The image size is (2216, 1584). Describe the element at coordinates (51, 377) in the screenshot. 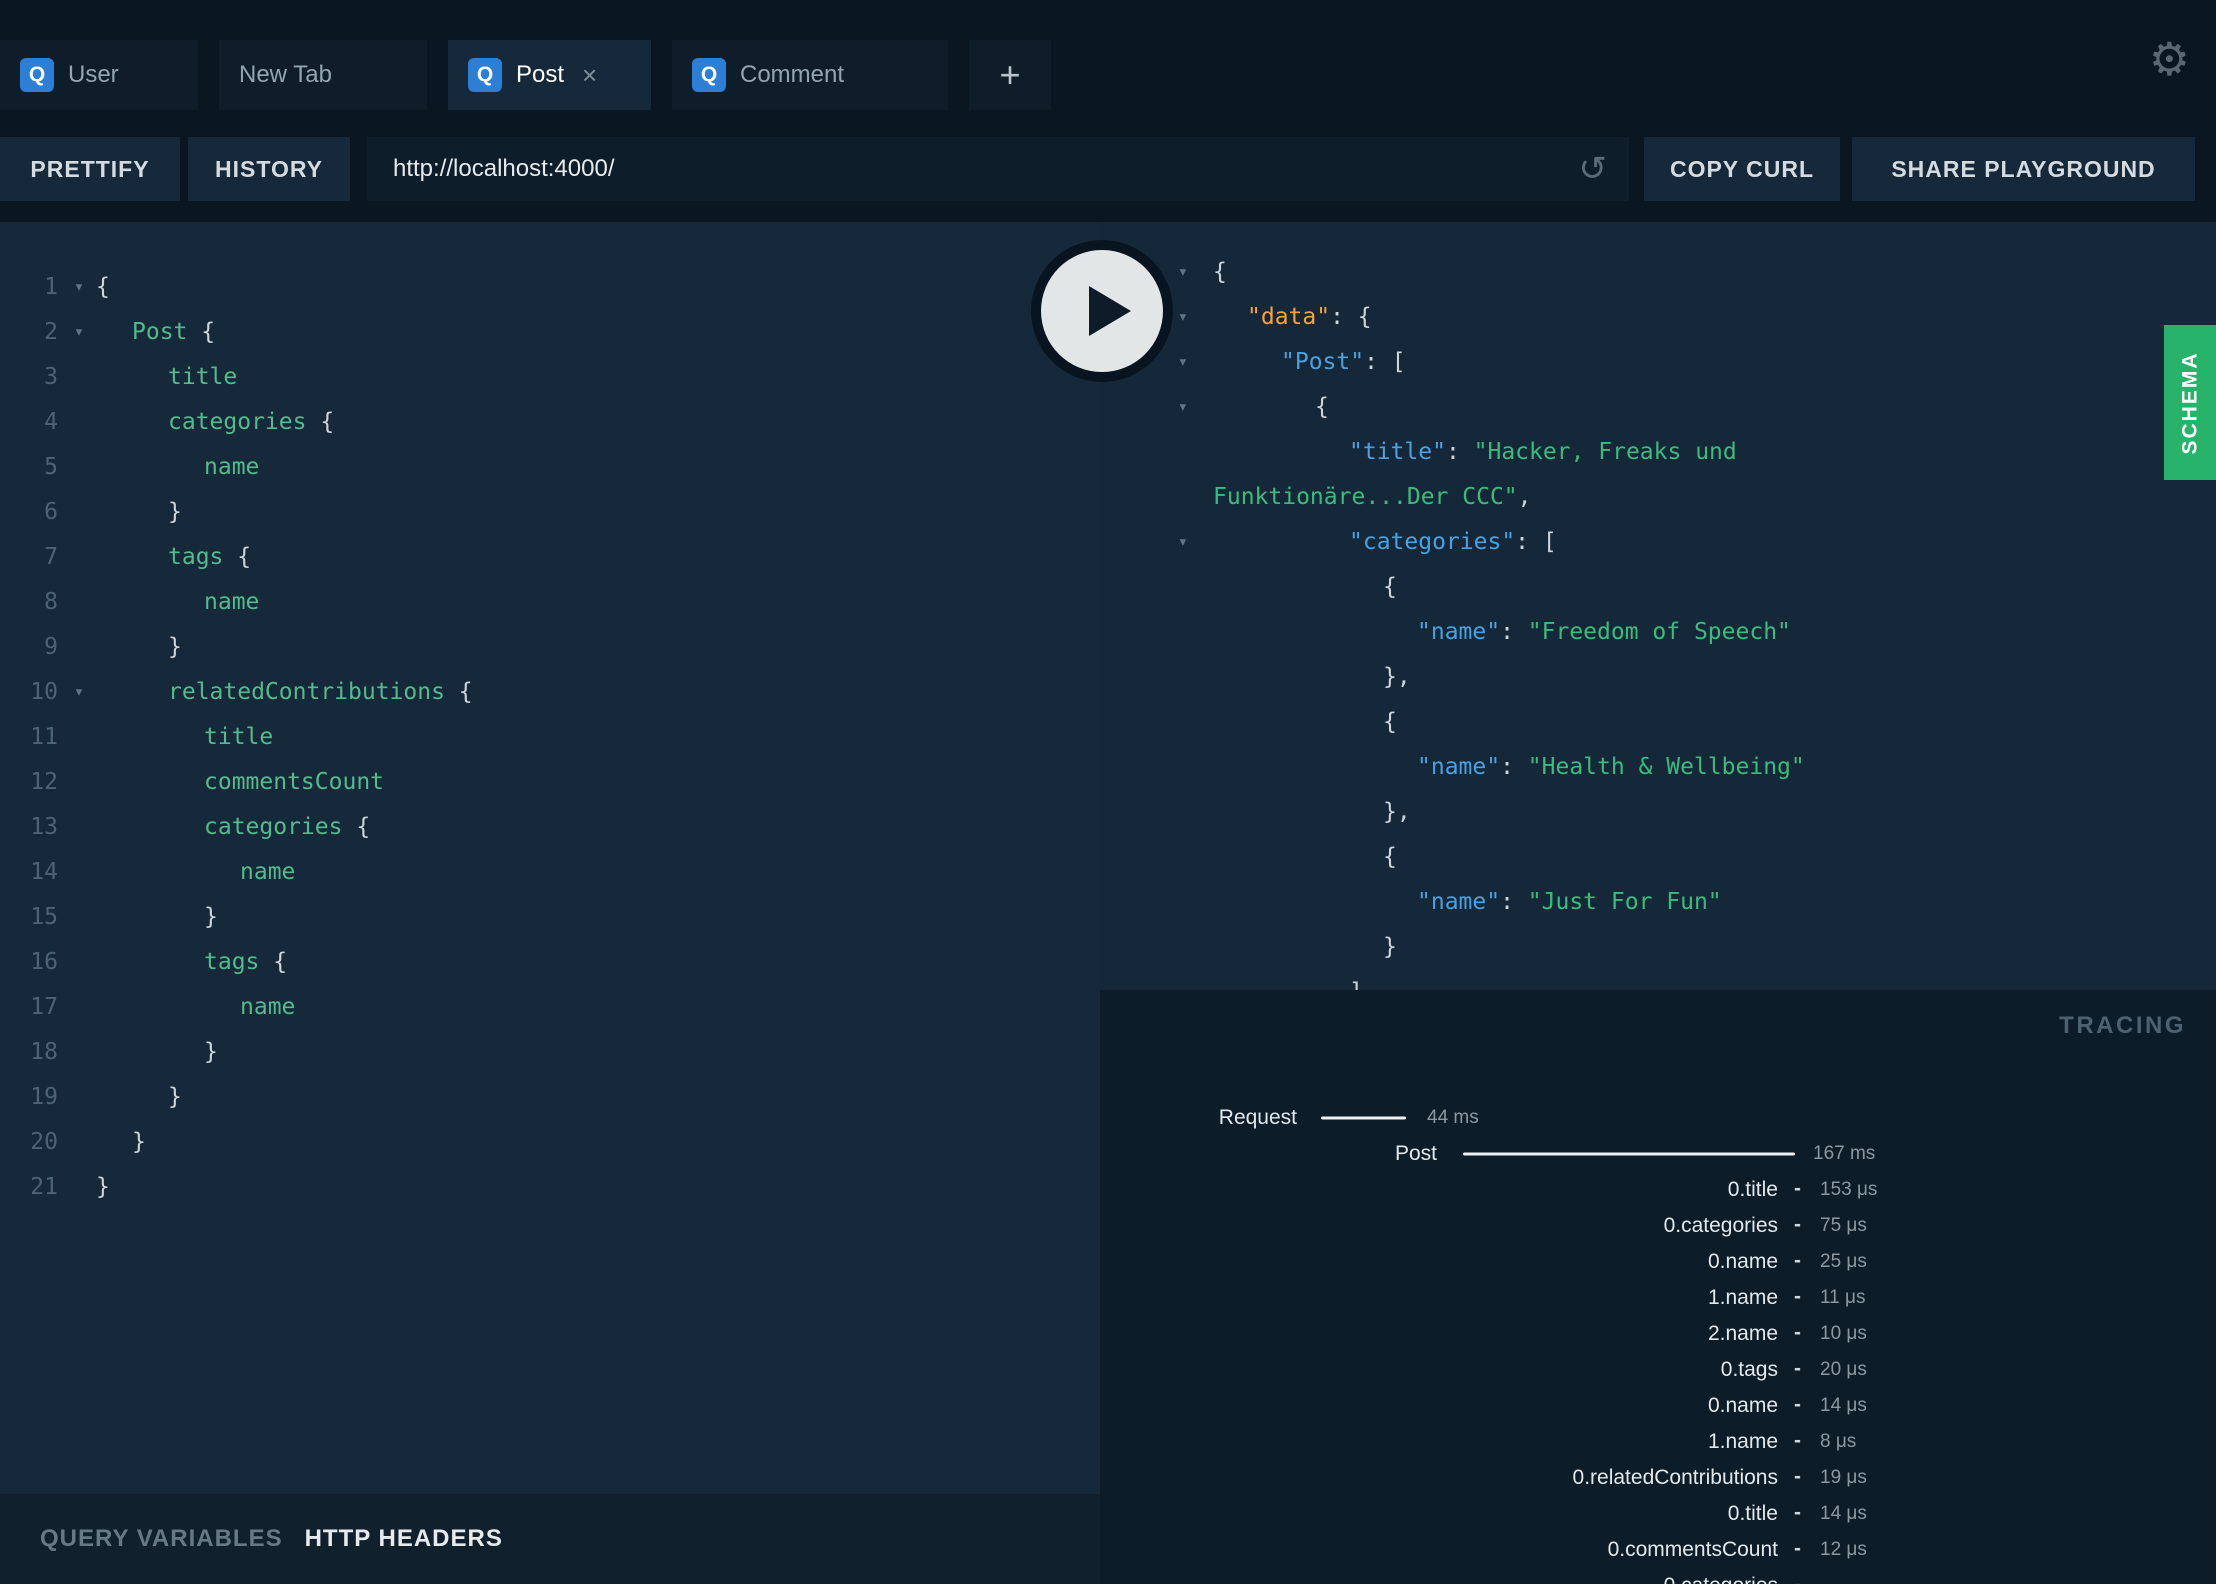

I see `line-number: 3` at that location.